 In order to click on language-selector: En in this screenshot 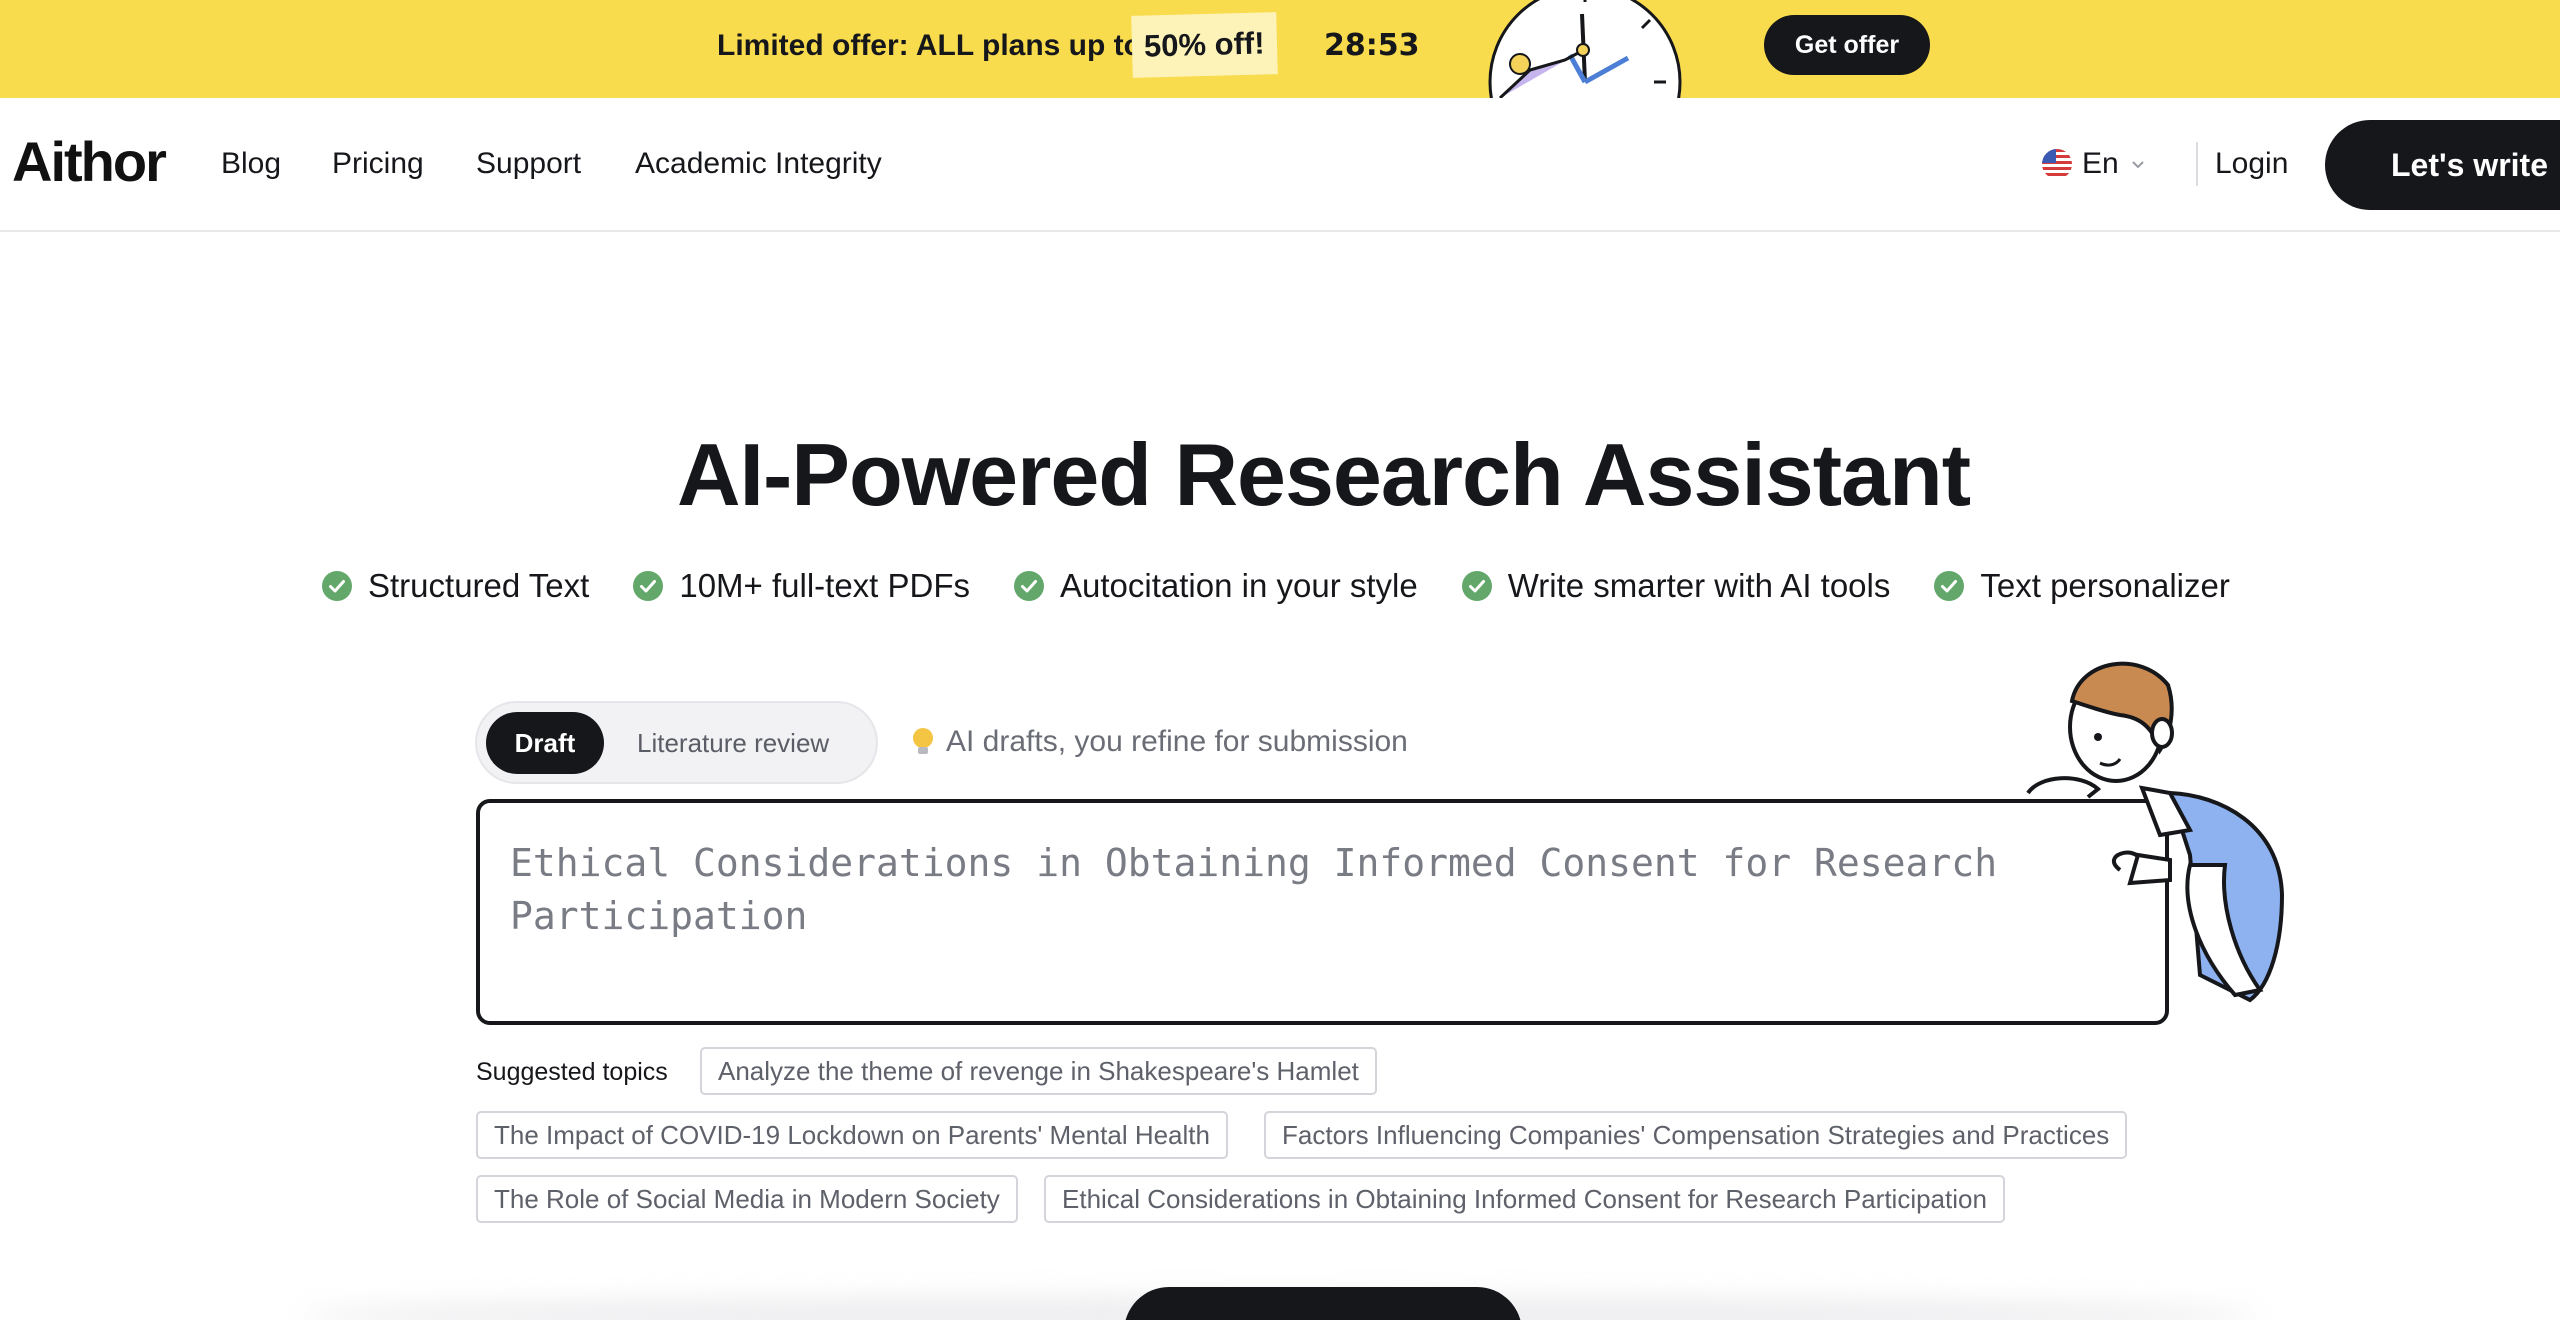, I will do `click(2094, 164)`.